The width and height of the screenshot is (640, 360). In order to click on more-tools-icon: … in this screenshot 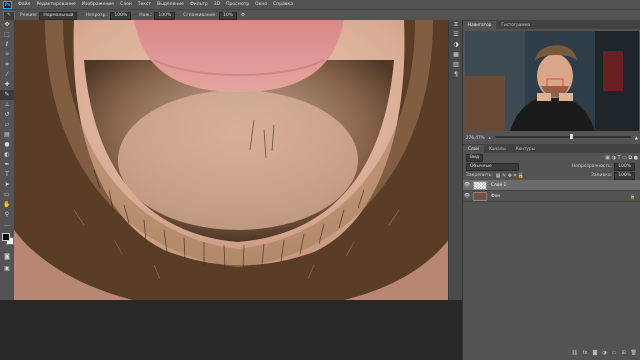, I will do `click(7, 225)`.